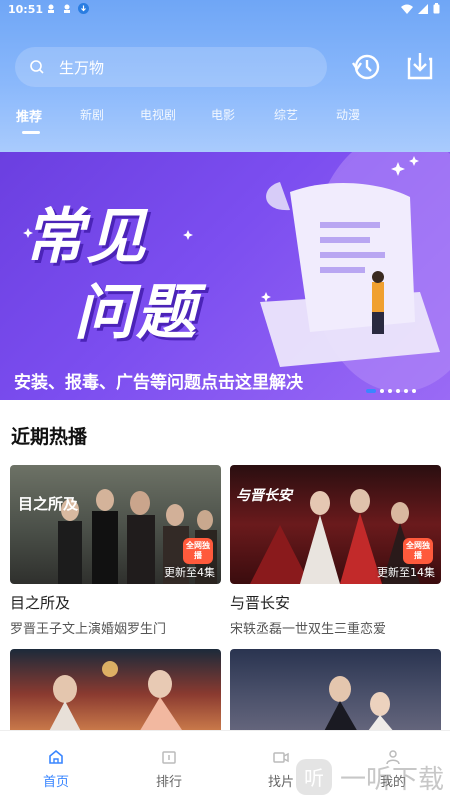 The height and width of the screenshot is (800, 450). I want to click on find-movie-icon, so click(281, 757).